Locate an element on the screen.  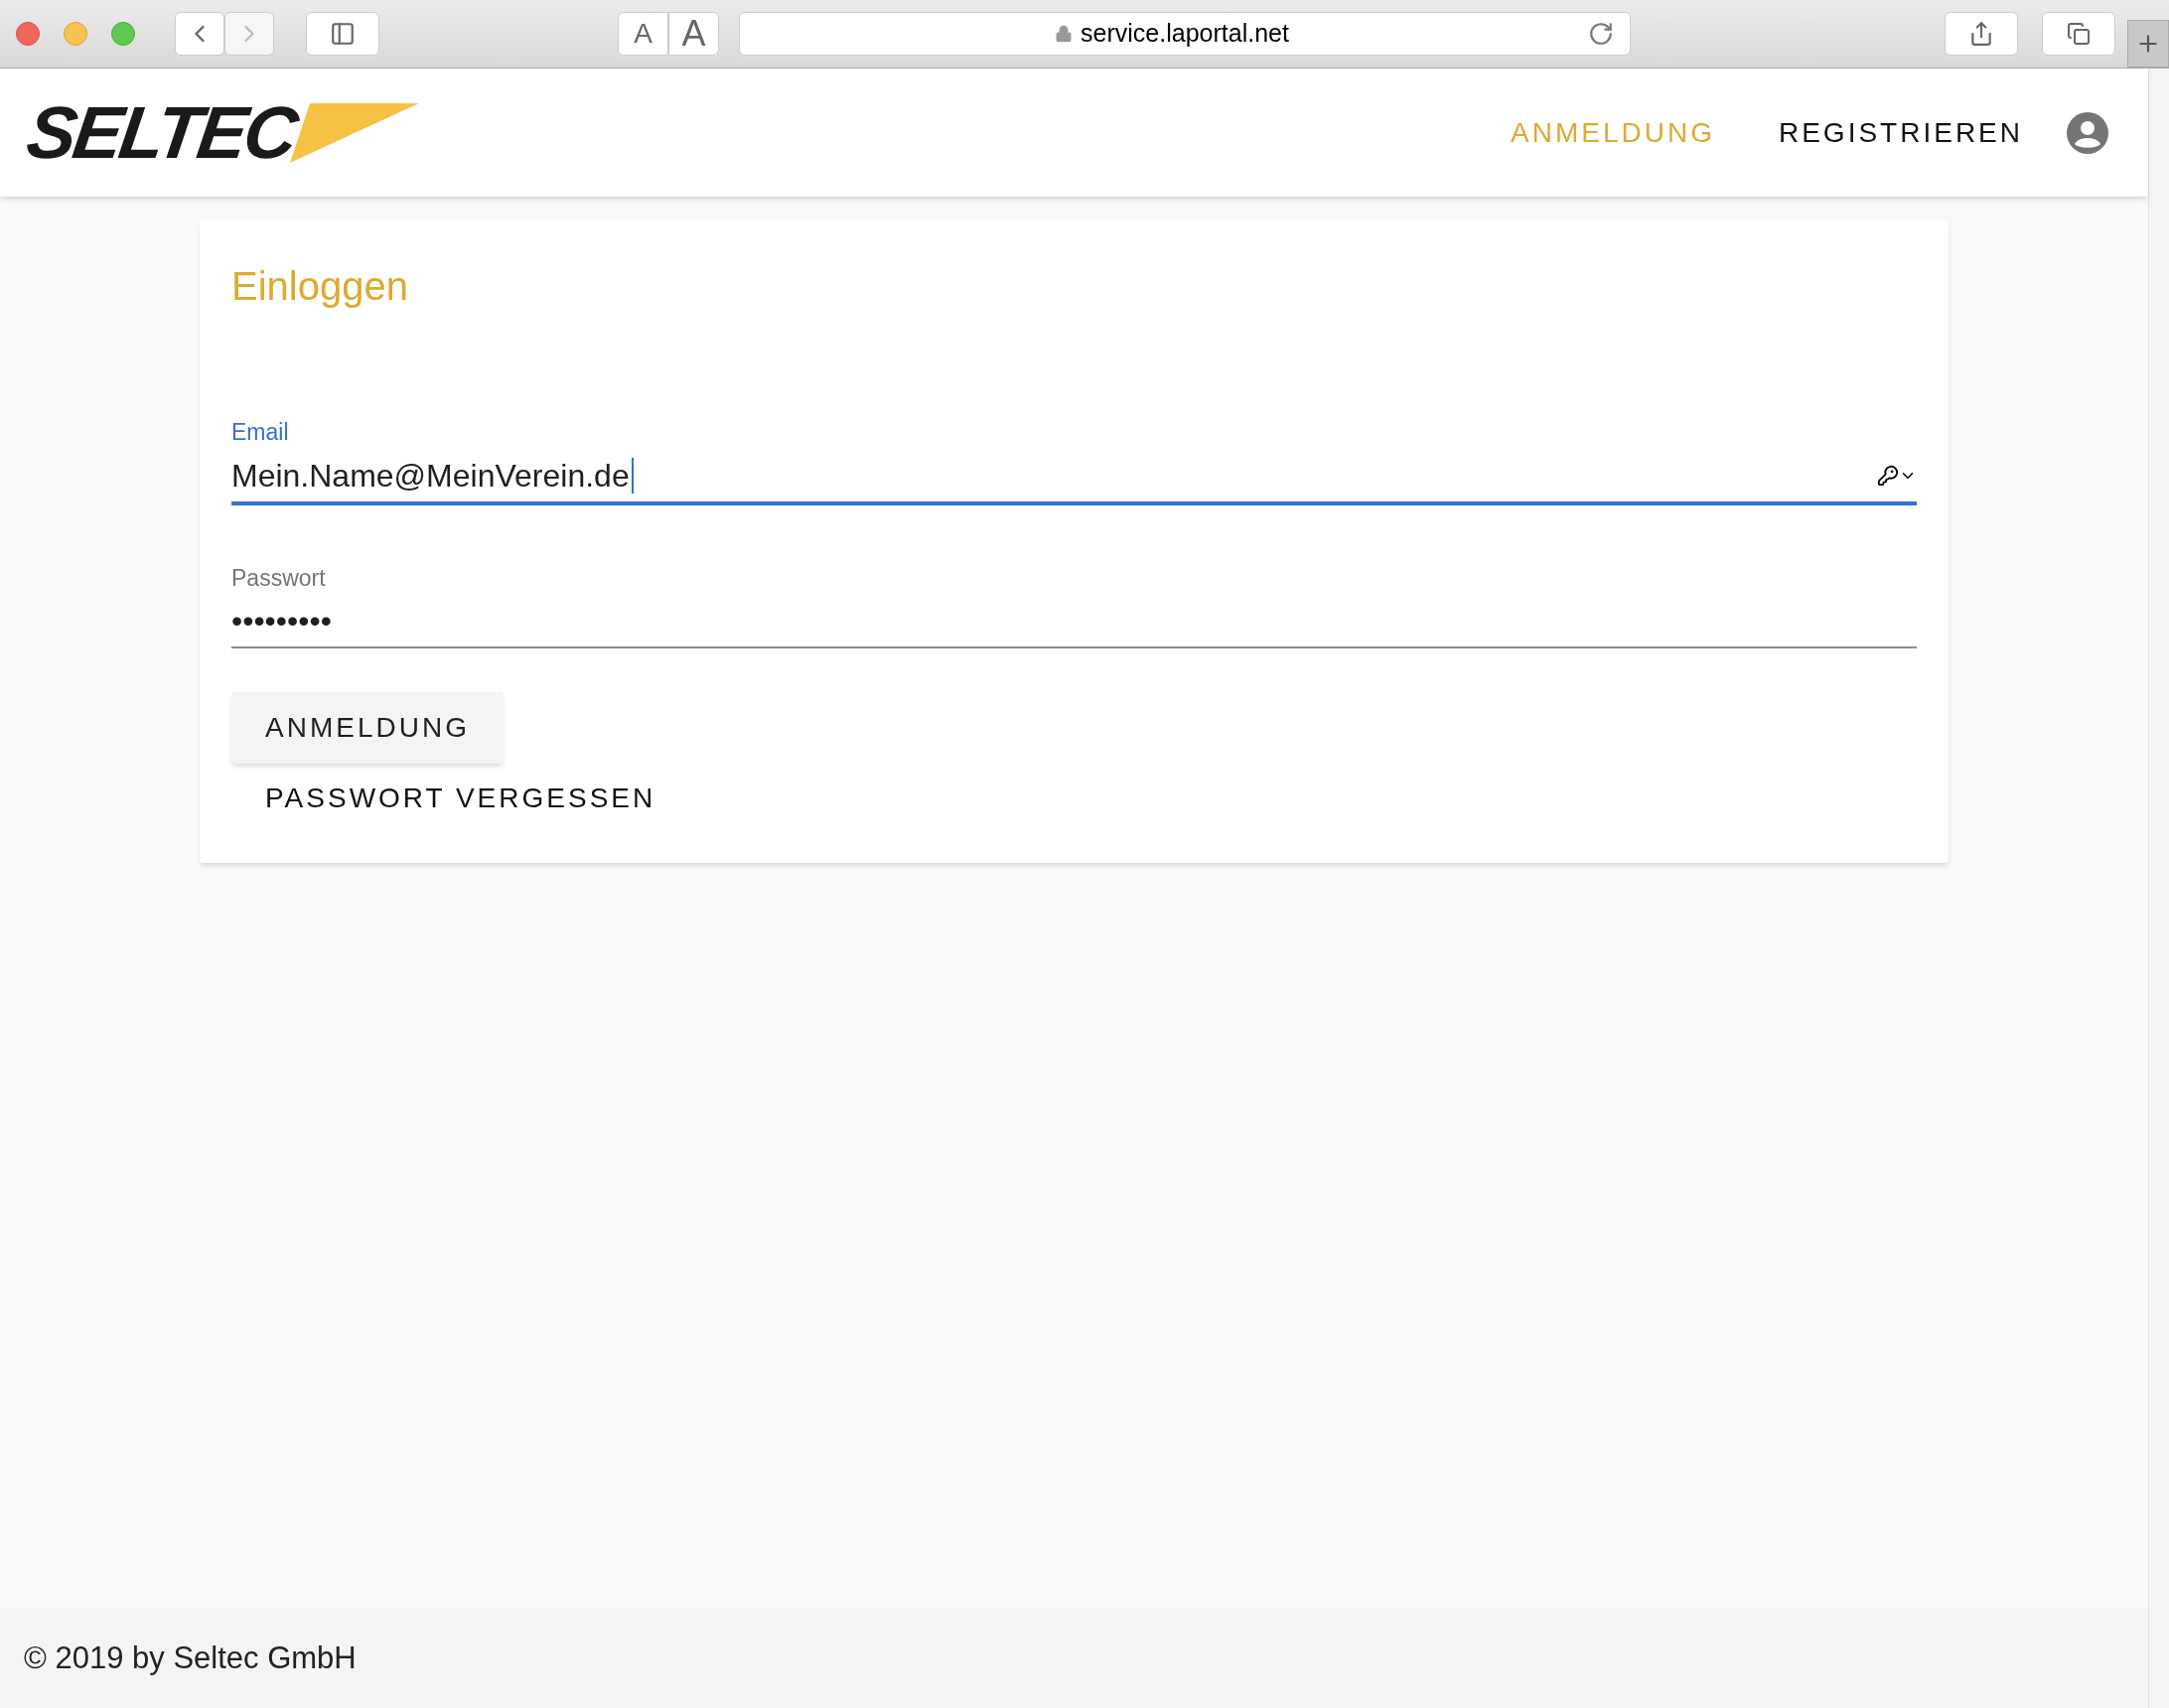
sidebar-button is located at coordinates (342, 34).